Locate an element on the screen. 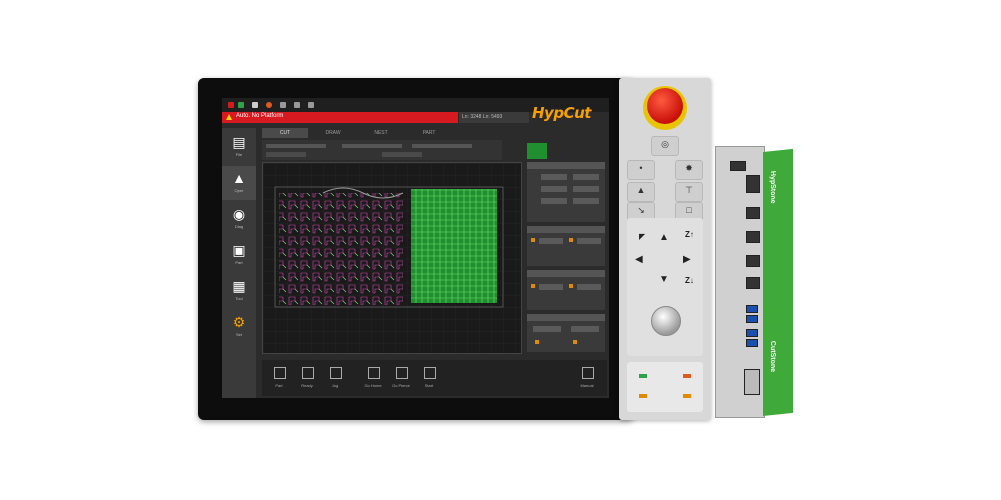 The image size is (1001, 500). message-text: Ln: 3248 Ln: 5493 is located at coordinates (482, 117).